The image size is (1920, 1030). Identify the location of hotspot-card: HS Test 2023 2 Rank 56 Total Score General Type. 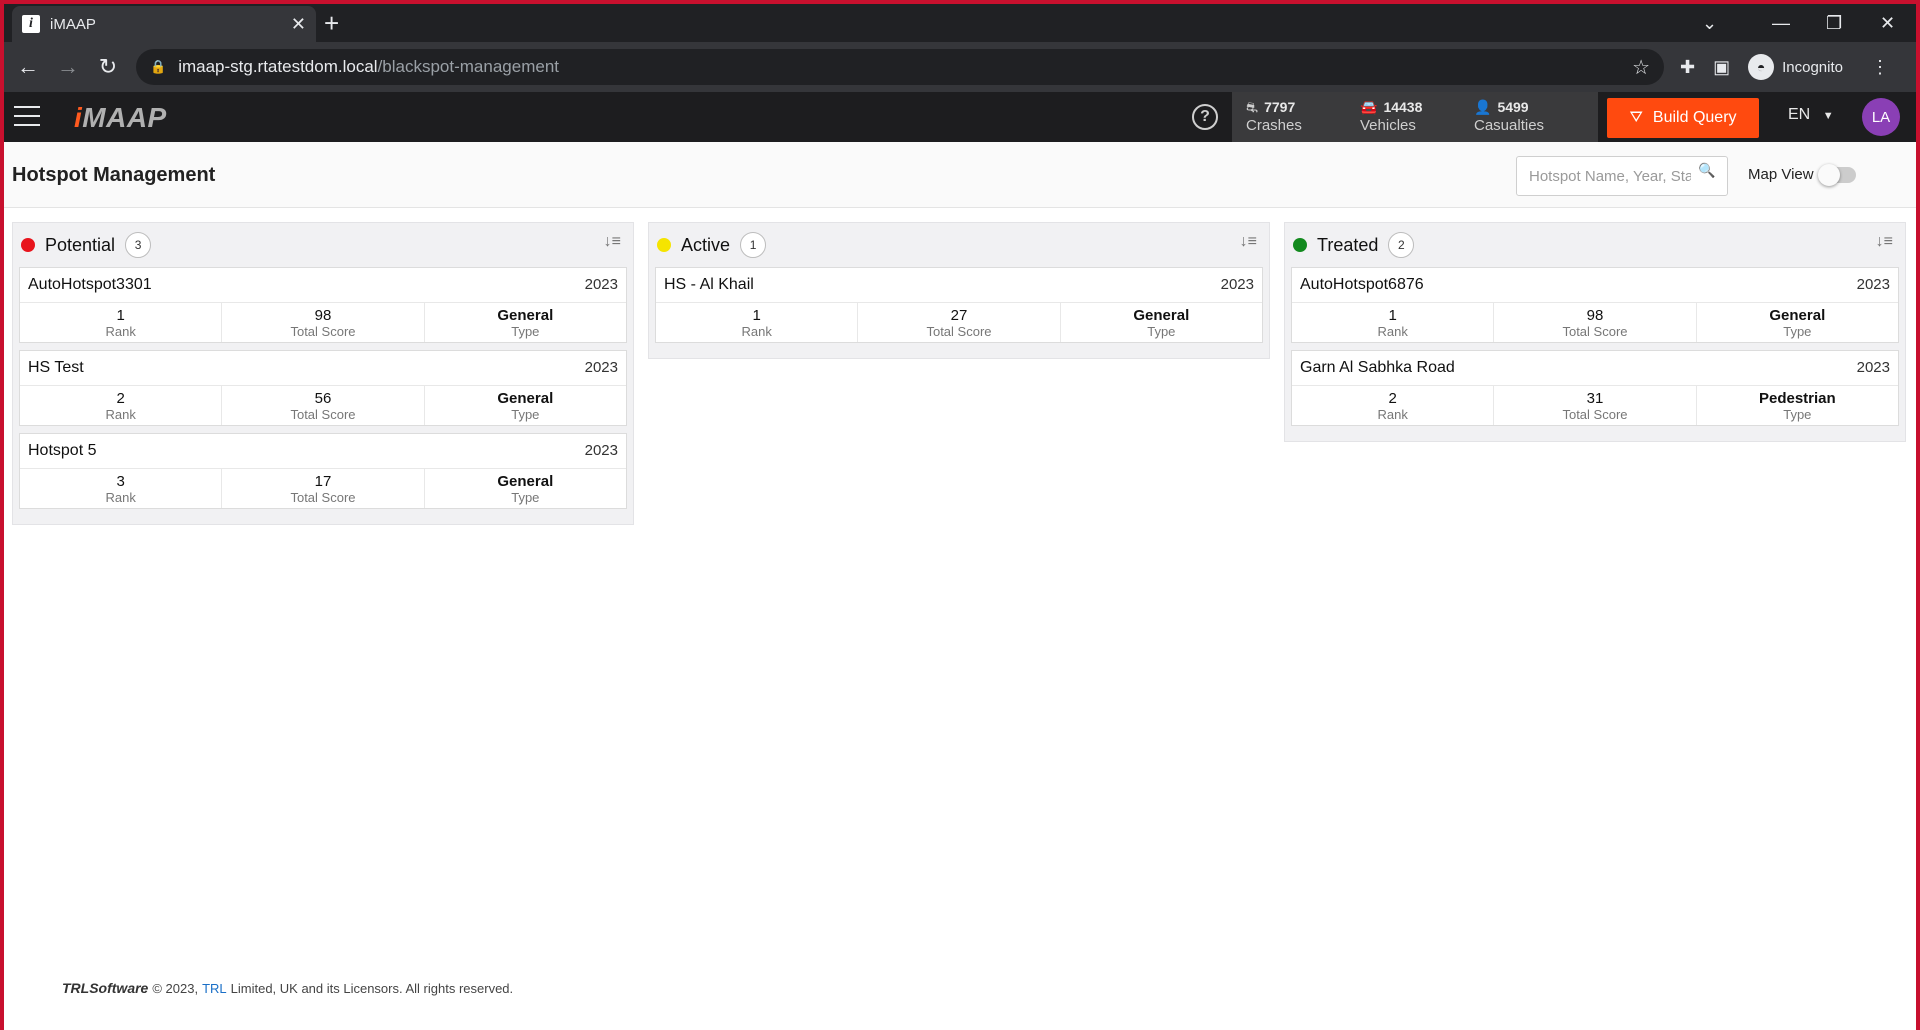
(323, 388).